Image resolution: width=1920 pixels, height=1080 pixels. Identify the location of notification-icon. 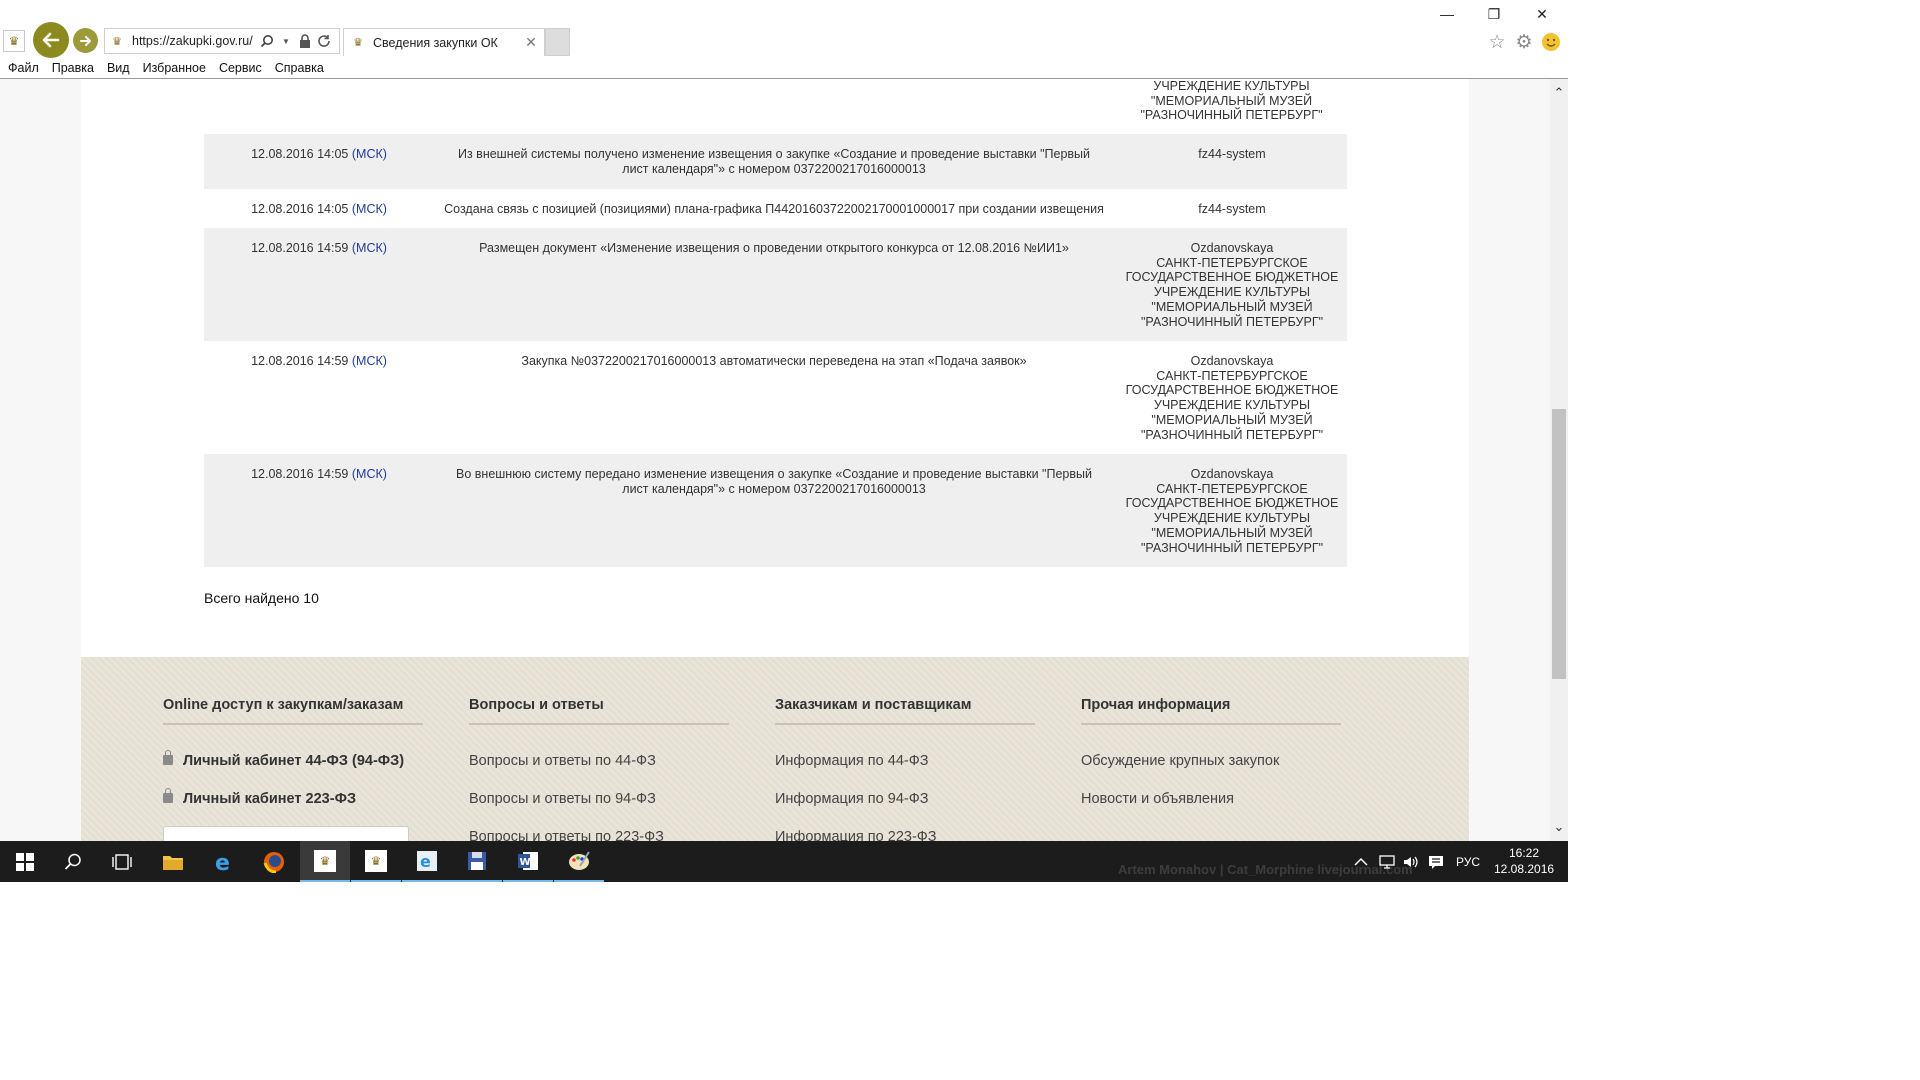
(1436, 861).